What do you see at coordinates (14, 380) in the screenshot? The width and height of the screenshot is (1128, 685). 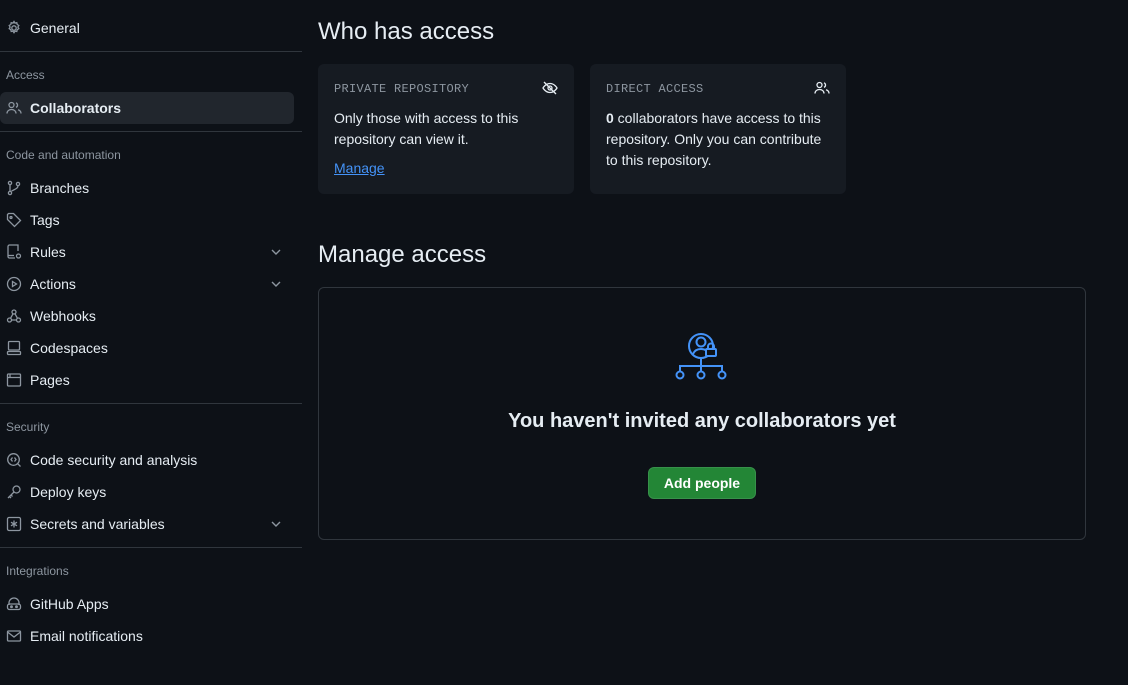 I see `browser-icon` at bounding box center [14, 380].